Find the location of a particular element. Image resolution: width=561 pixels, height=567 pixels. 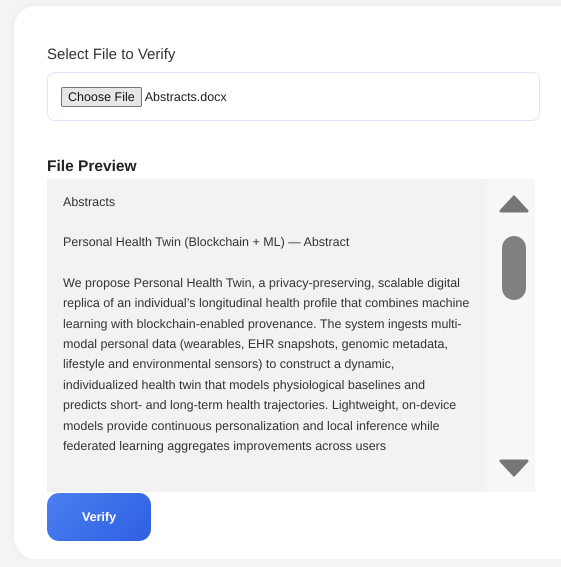

preview-paragraph: Personal Health Twin (Blockchain + ML) — Abstract is located at coordinates (206, 243).